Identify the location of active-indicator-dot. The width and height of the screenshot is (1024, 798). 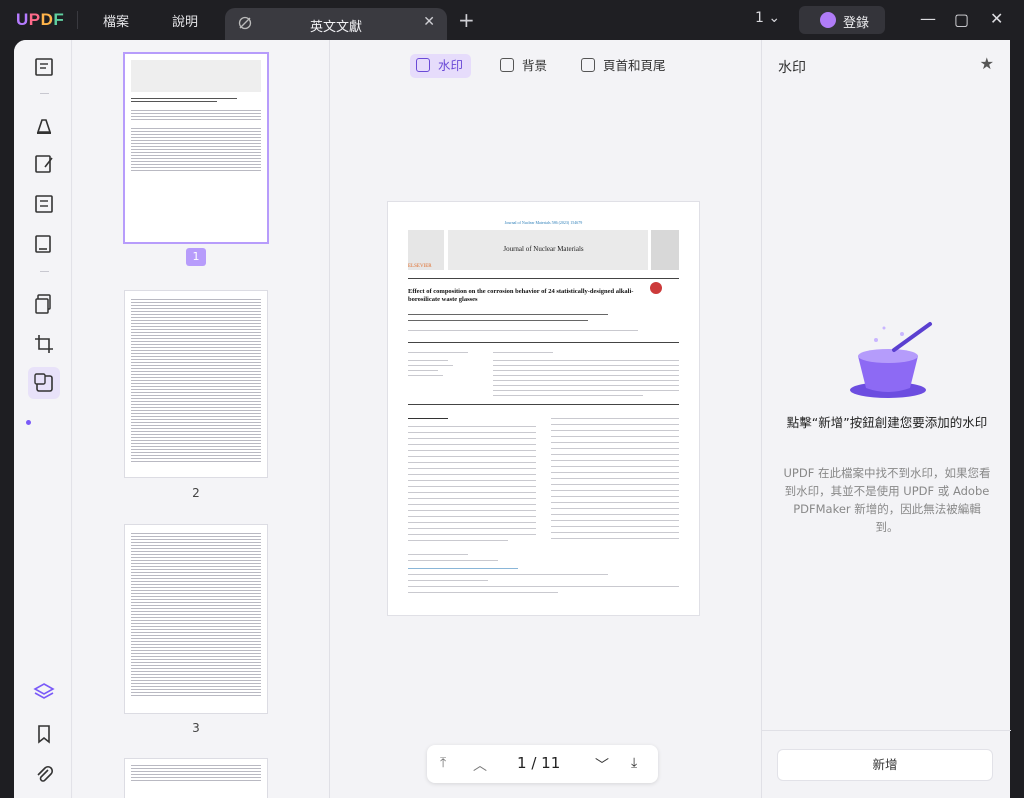
(28, 422).